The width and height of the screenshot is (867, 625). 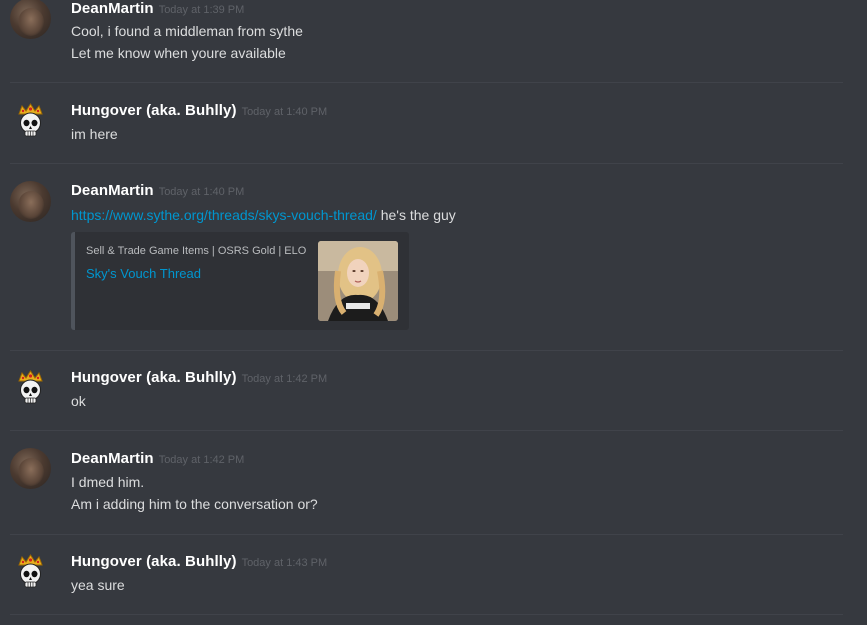 I want to click on message-header: DeanMartin Today at 1:40 PM, so click(x=157, y=191).